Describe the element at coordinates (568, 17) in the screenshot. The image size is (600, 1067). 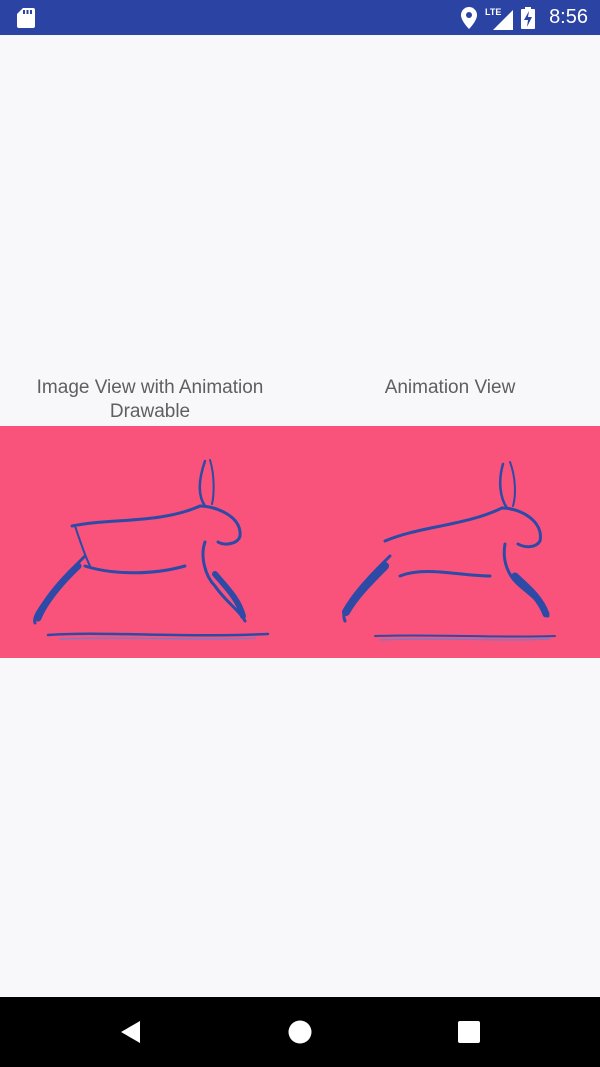
I see `clock: 8:56` at that location.